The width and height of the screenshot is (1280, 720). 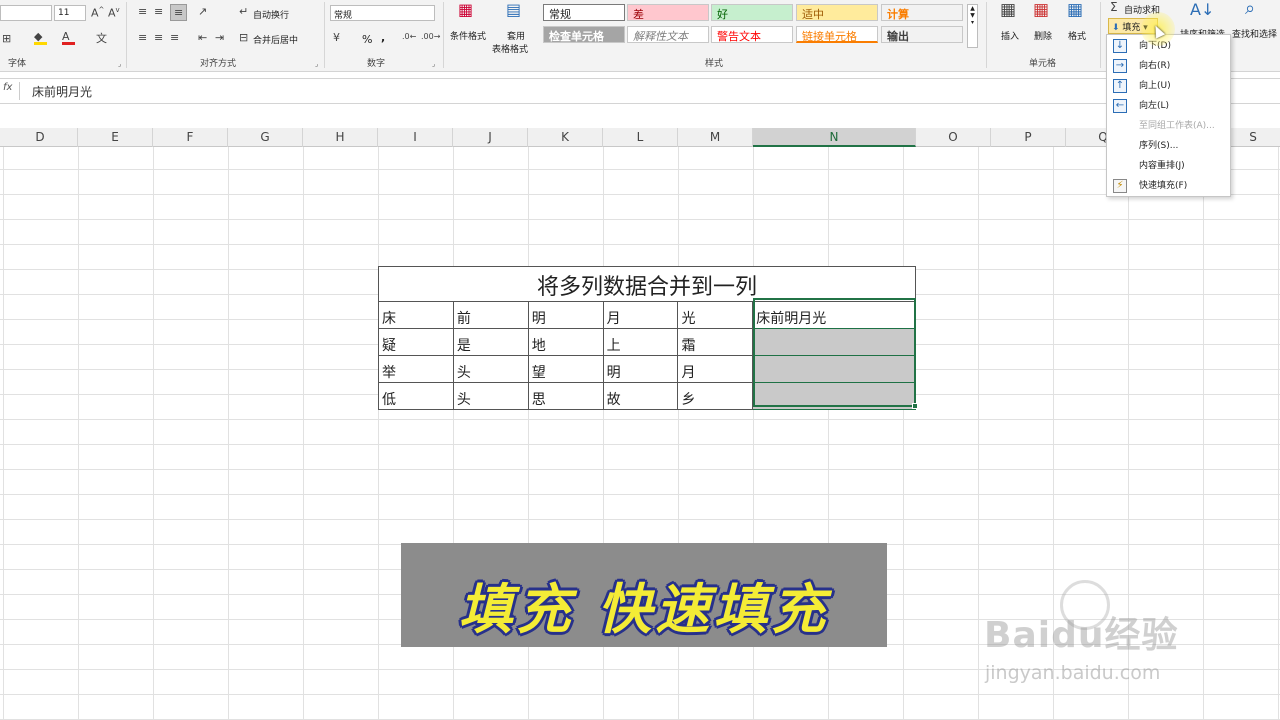 What do you see at coordinates (752, 34) in the screenshot?
I see `cell-style-7: 警告文本` at bounding box center [752, 34].